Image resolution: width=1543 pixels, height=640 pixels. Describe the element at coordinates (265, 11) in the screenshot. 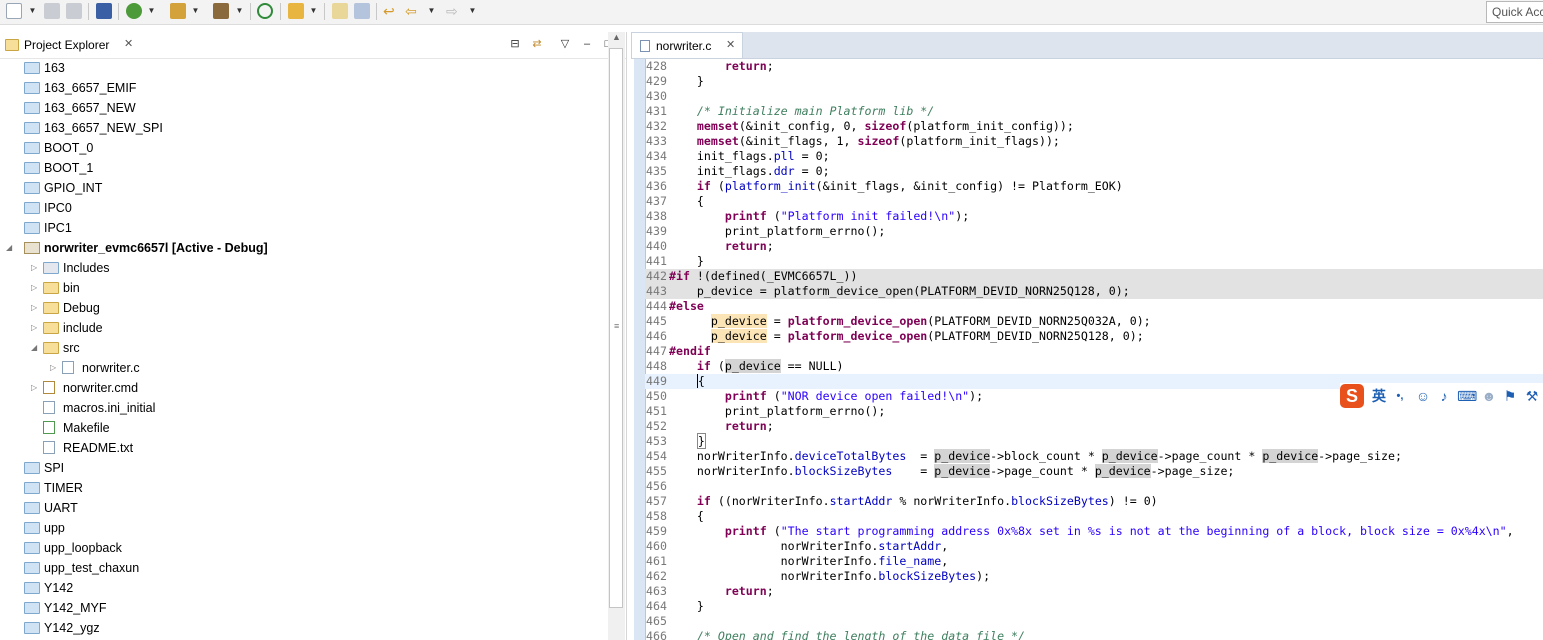

I see `search-icon` at that location.